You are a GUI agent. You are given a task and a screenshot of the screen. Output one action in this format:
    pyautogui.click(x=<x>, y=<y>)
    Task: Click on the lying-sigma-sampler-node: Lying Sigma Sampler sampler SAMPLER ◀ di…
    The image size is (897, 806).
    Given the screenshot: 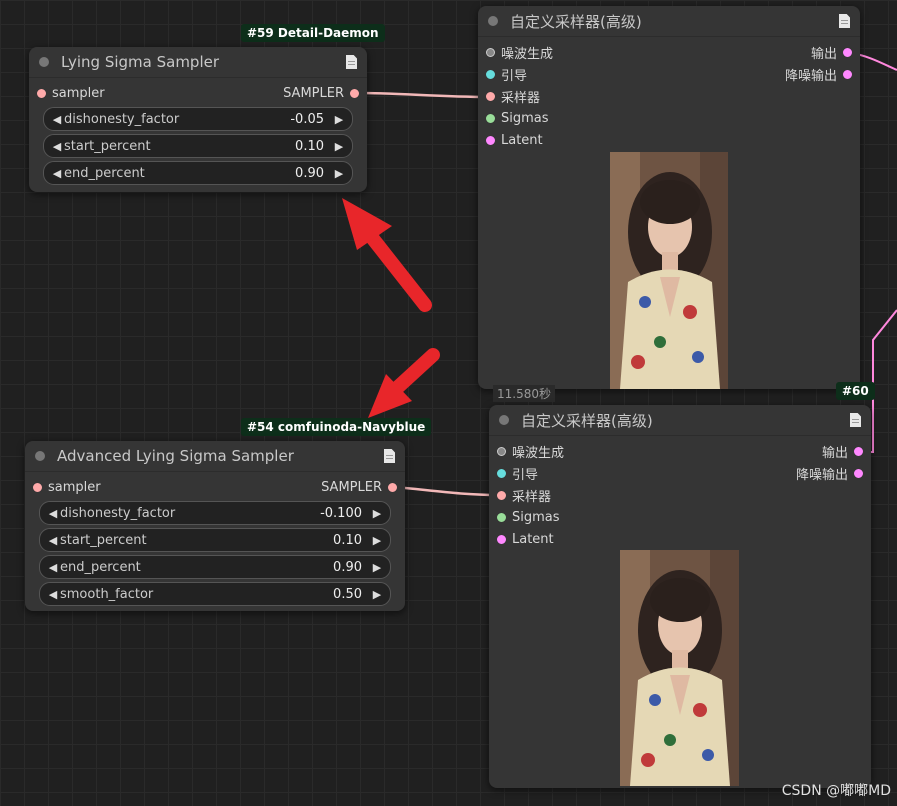 What is the action you would take?
    pyautogui.click(x=198, y=119)
    